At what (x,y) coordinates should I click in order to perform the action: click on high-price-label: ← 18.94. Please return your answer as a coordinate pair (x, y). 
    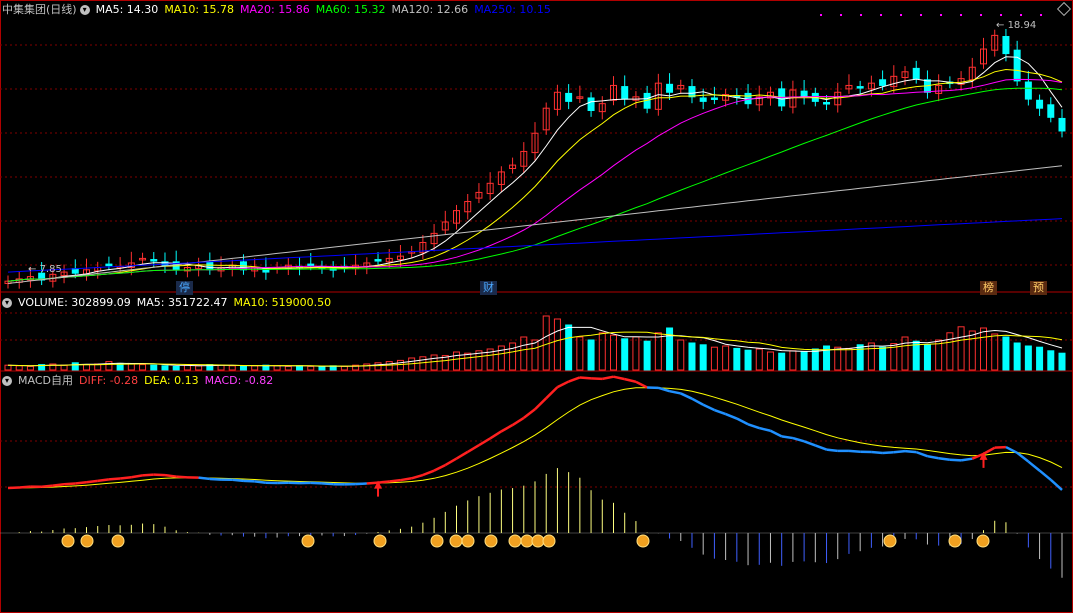
    Looking at the image, I should click on (1016, 25).